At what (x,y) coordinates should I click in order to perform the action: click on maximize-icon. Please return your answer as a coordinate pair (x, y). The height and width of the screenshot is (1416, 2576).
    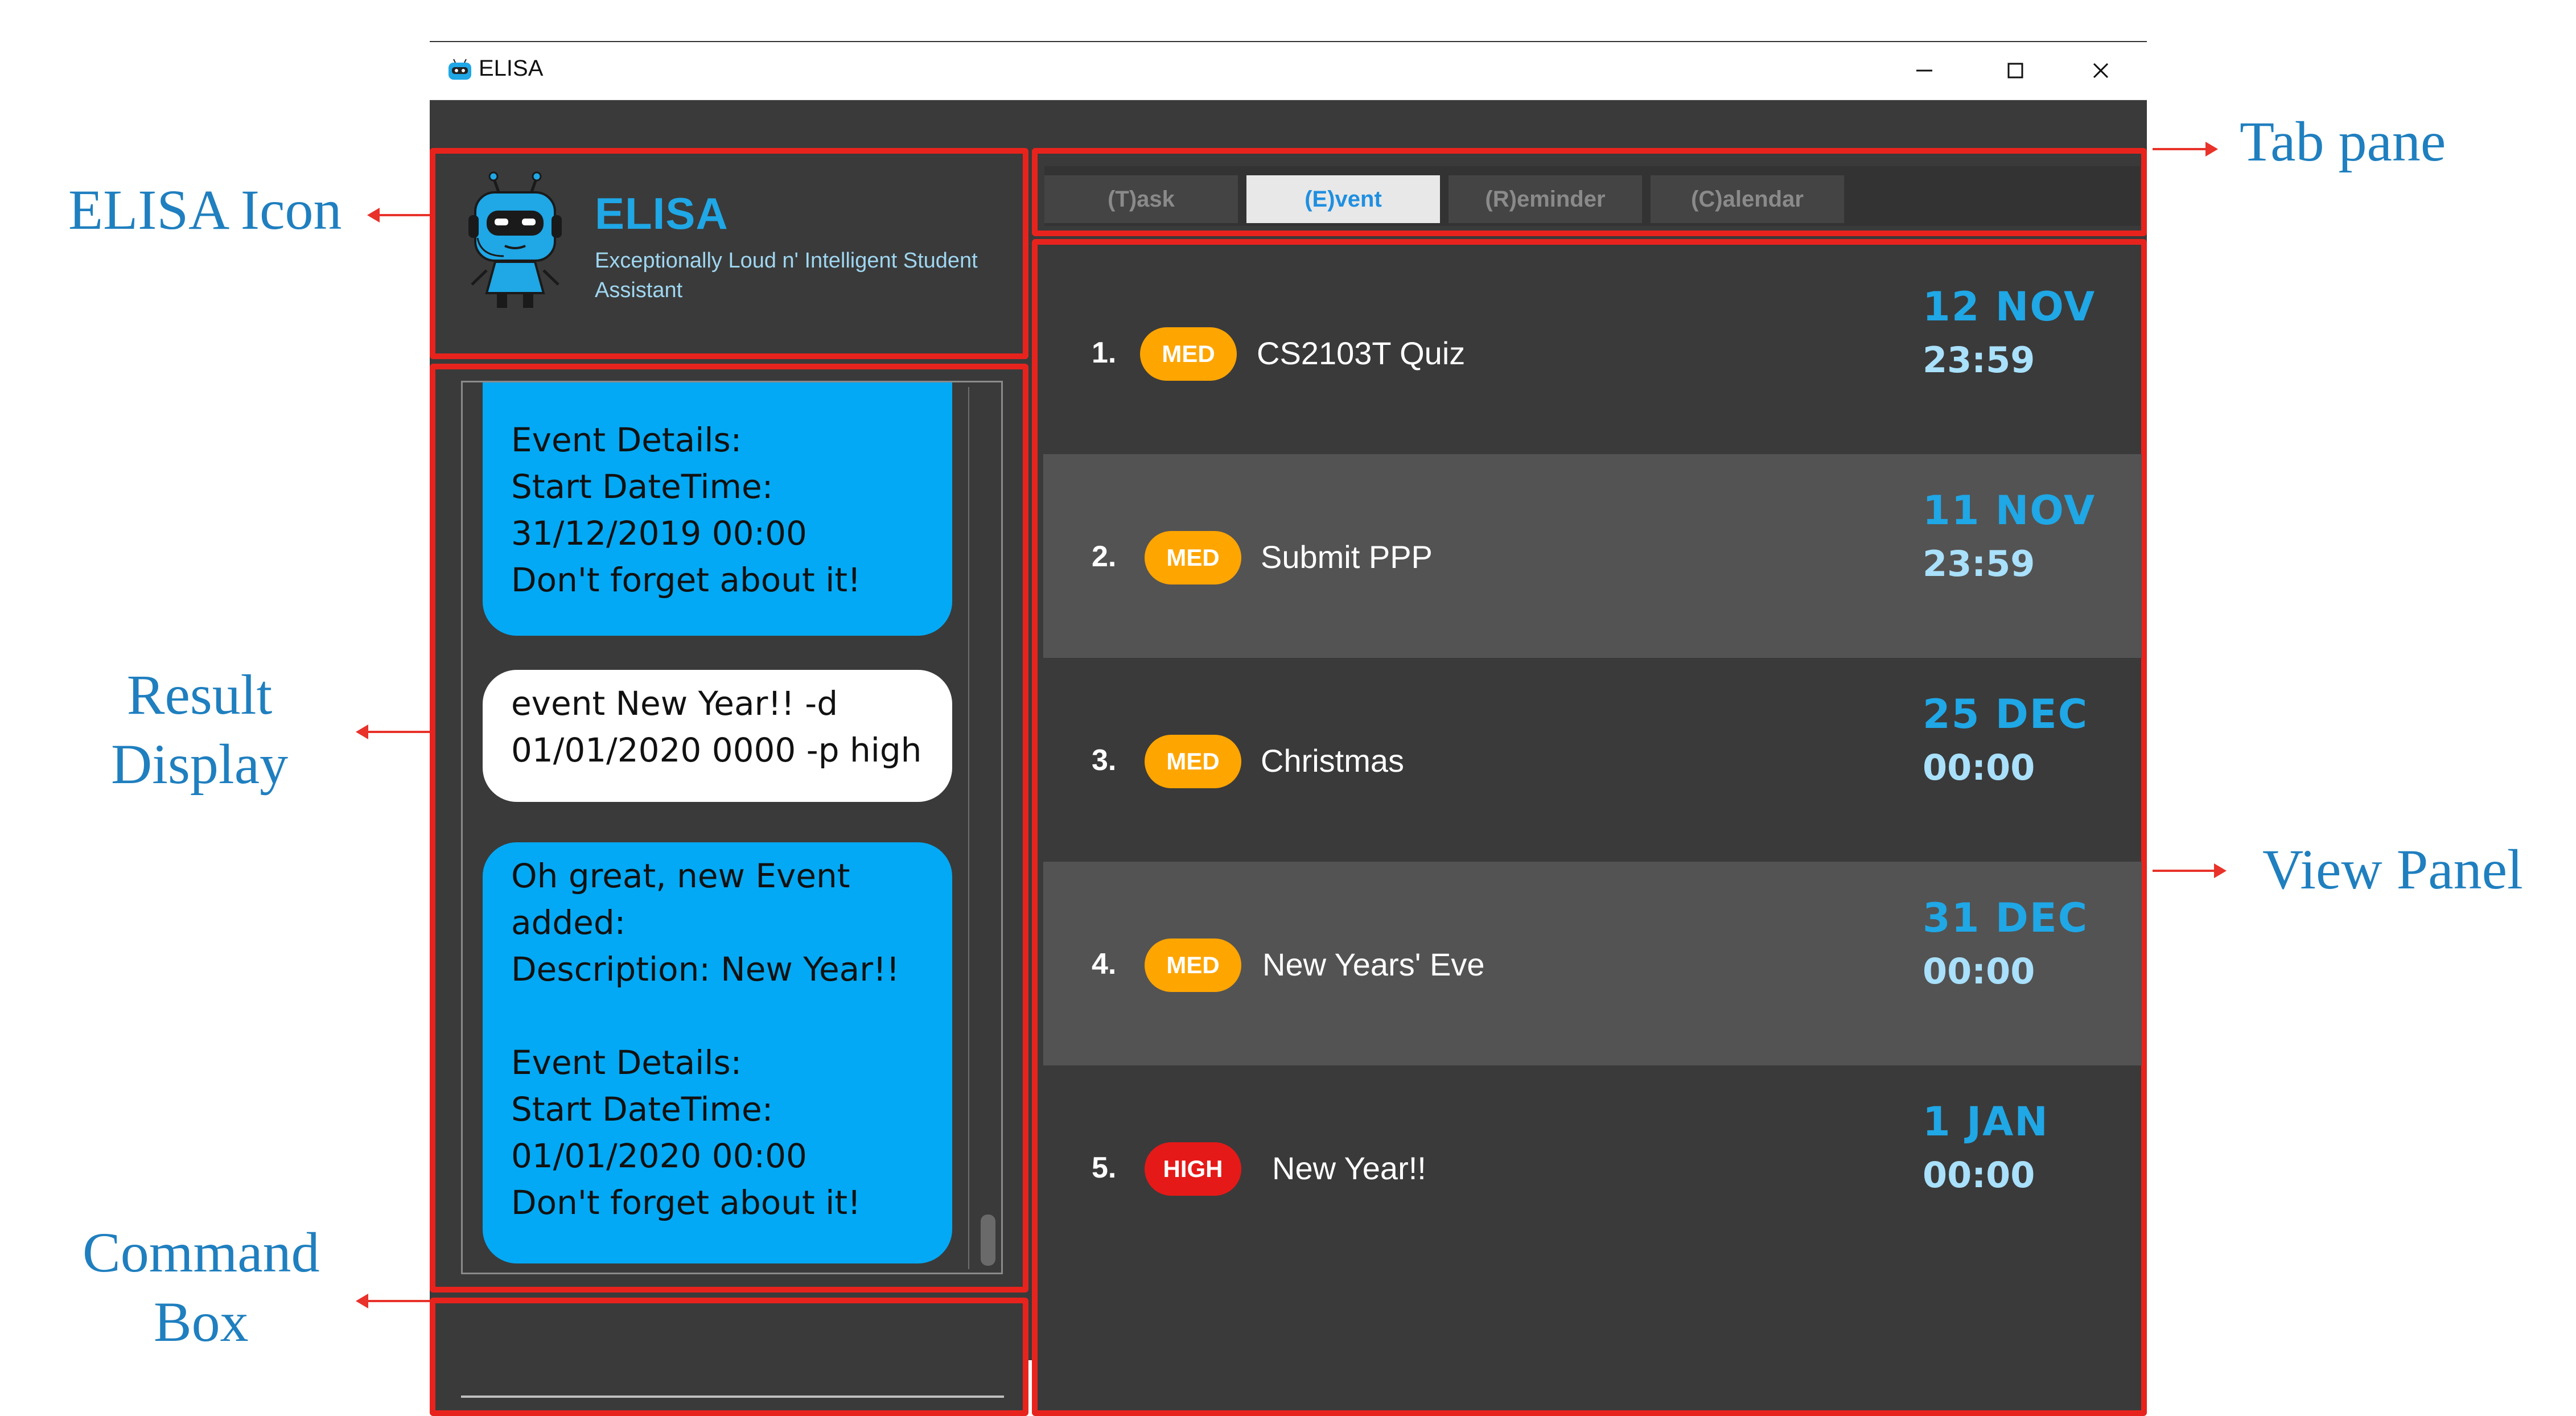
    Looking at the image, I should click on (2015, 71).